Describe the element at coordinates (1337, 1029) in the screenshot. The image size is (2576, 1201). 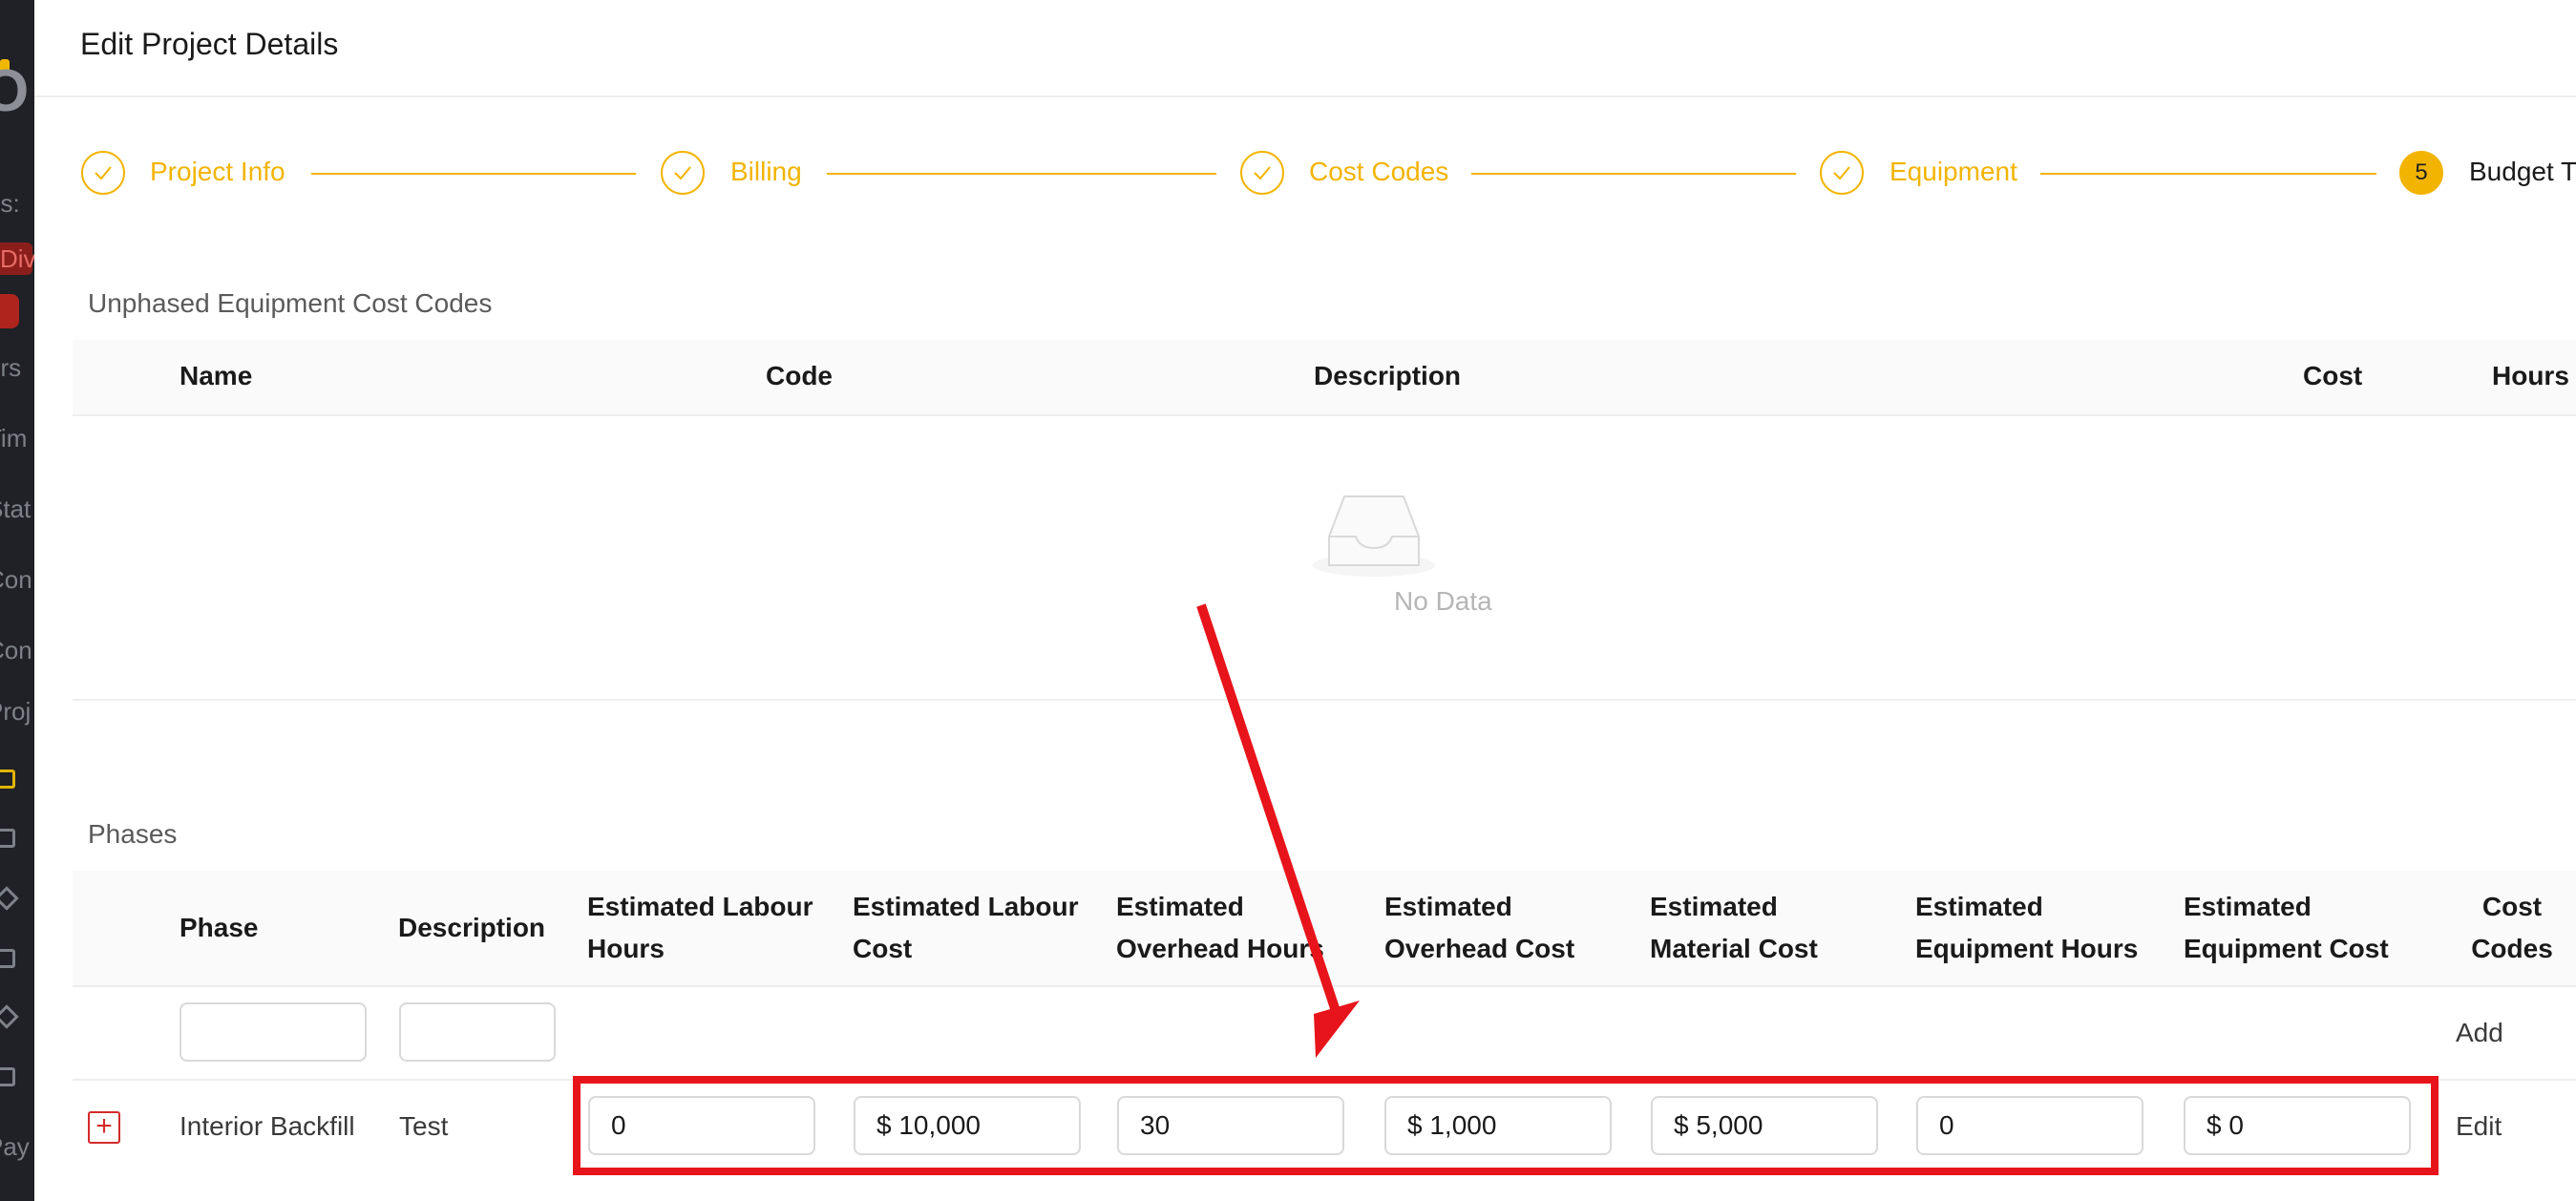
I see `annotation-arrow-head` at that location.